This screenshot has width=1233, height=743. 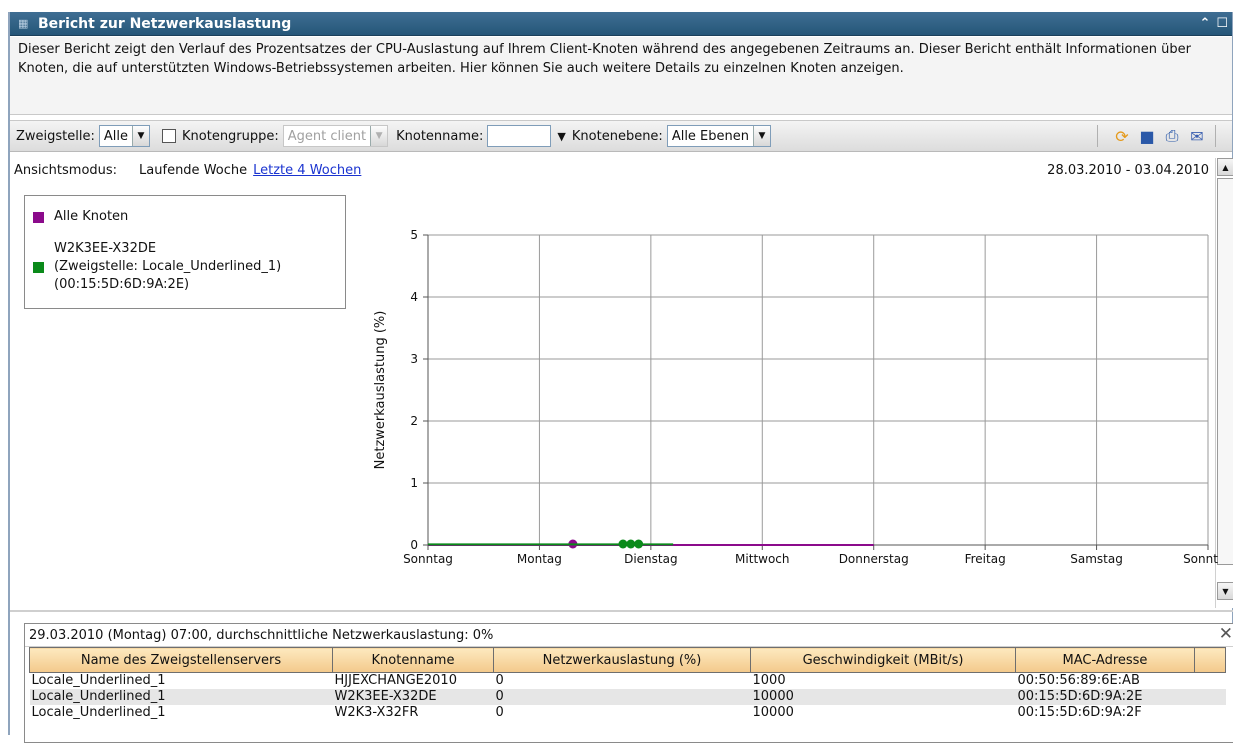 What do you see at coordinates (718, 136) in the screenshot?
I see `nodelevel-select: Alle Ebenen ▼` at bounding box center [718, 136].